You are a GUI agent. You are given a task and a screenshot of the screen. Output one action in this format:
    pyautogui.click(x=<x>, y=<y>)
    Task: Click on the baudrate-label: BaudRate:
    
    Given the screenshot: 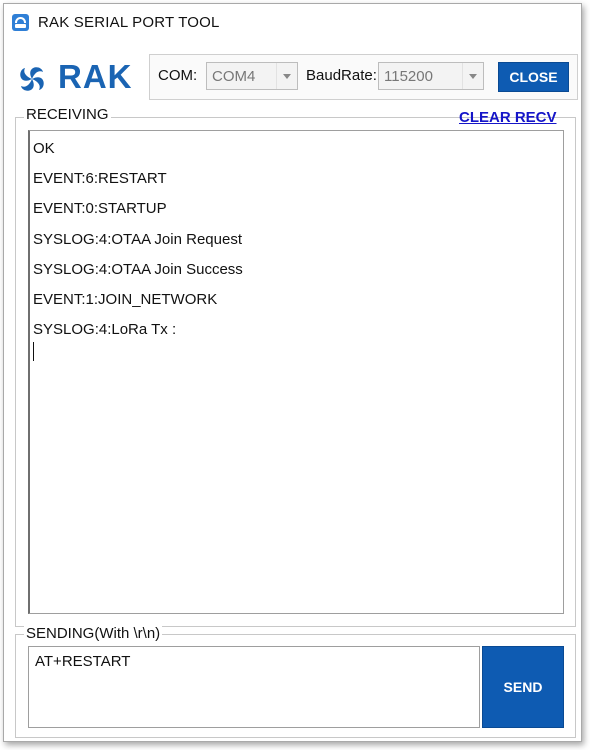 What is the action you would take?
    pyautogui.click(x=341, y=75)
    